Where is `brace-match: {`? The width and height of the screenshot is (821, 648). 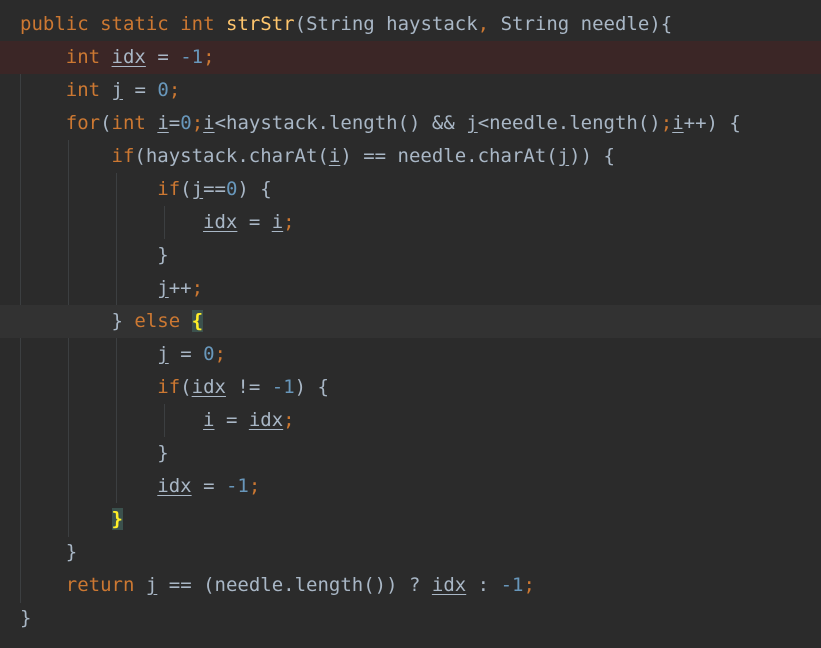 brace-match: { is located at coordinates (197, 321).